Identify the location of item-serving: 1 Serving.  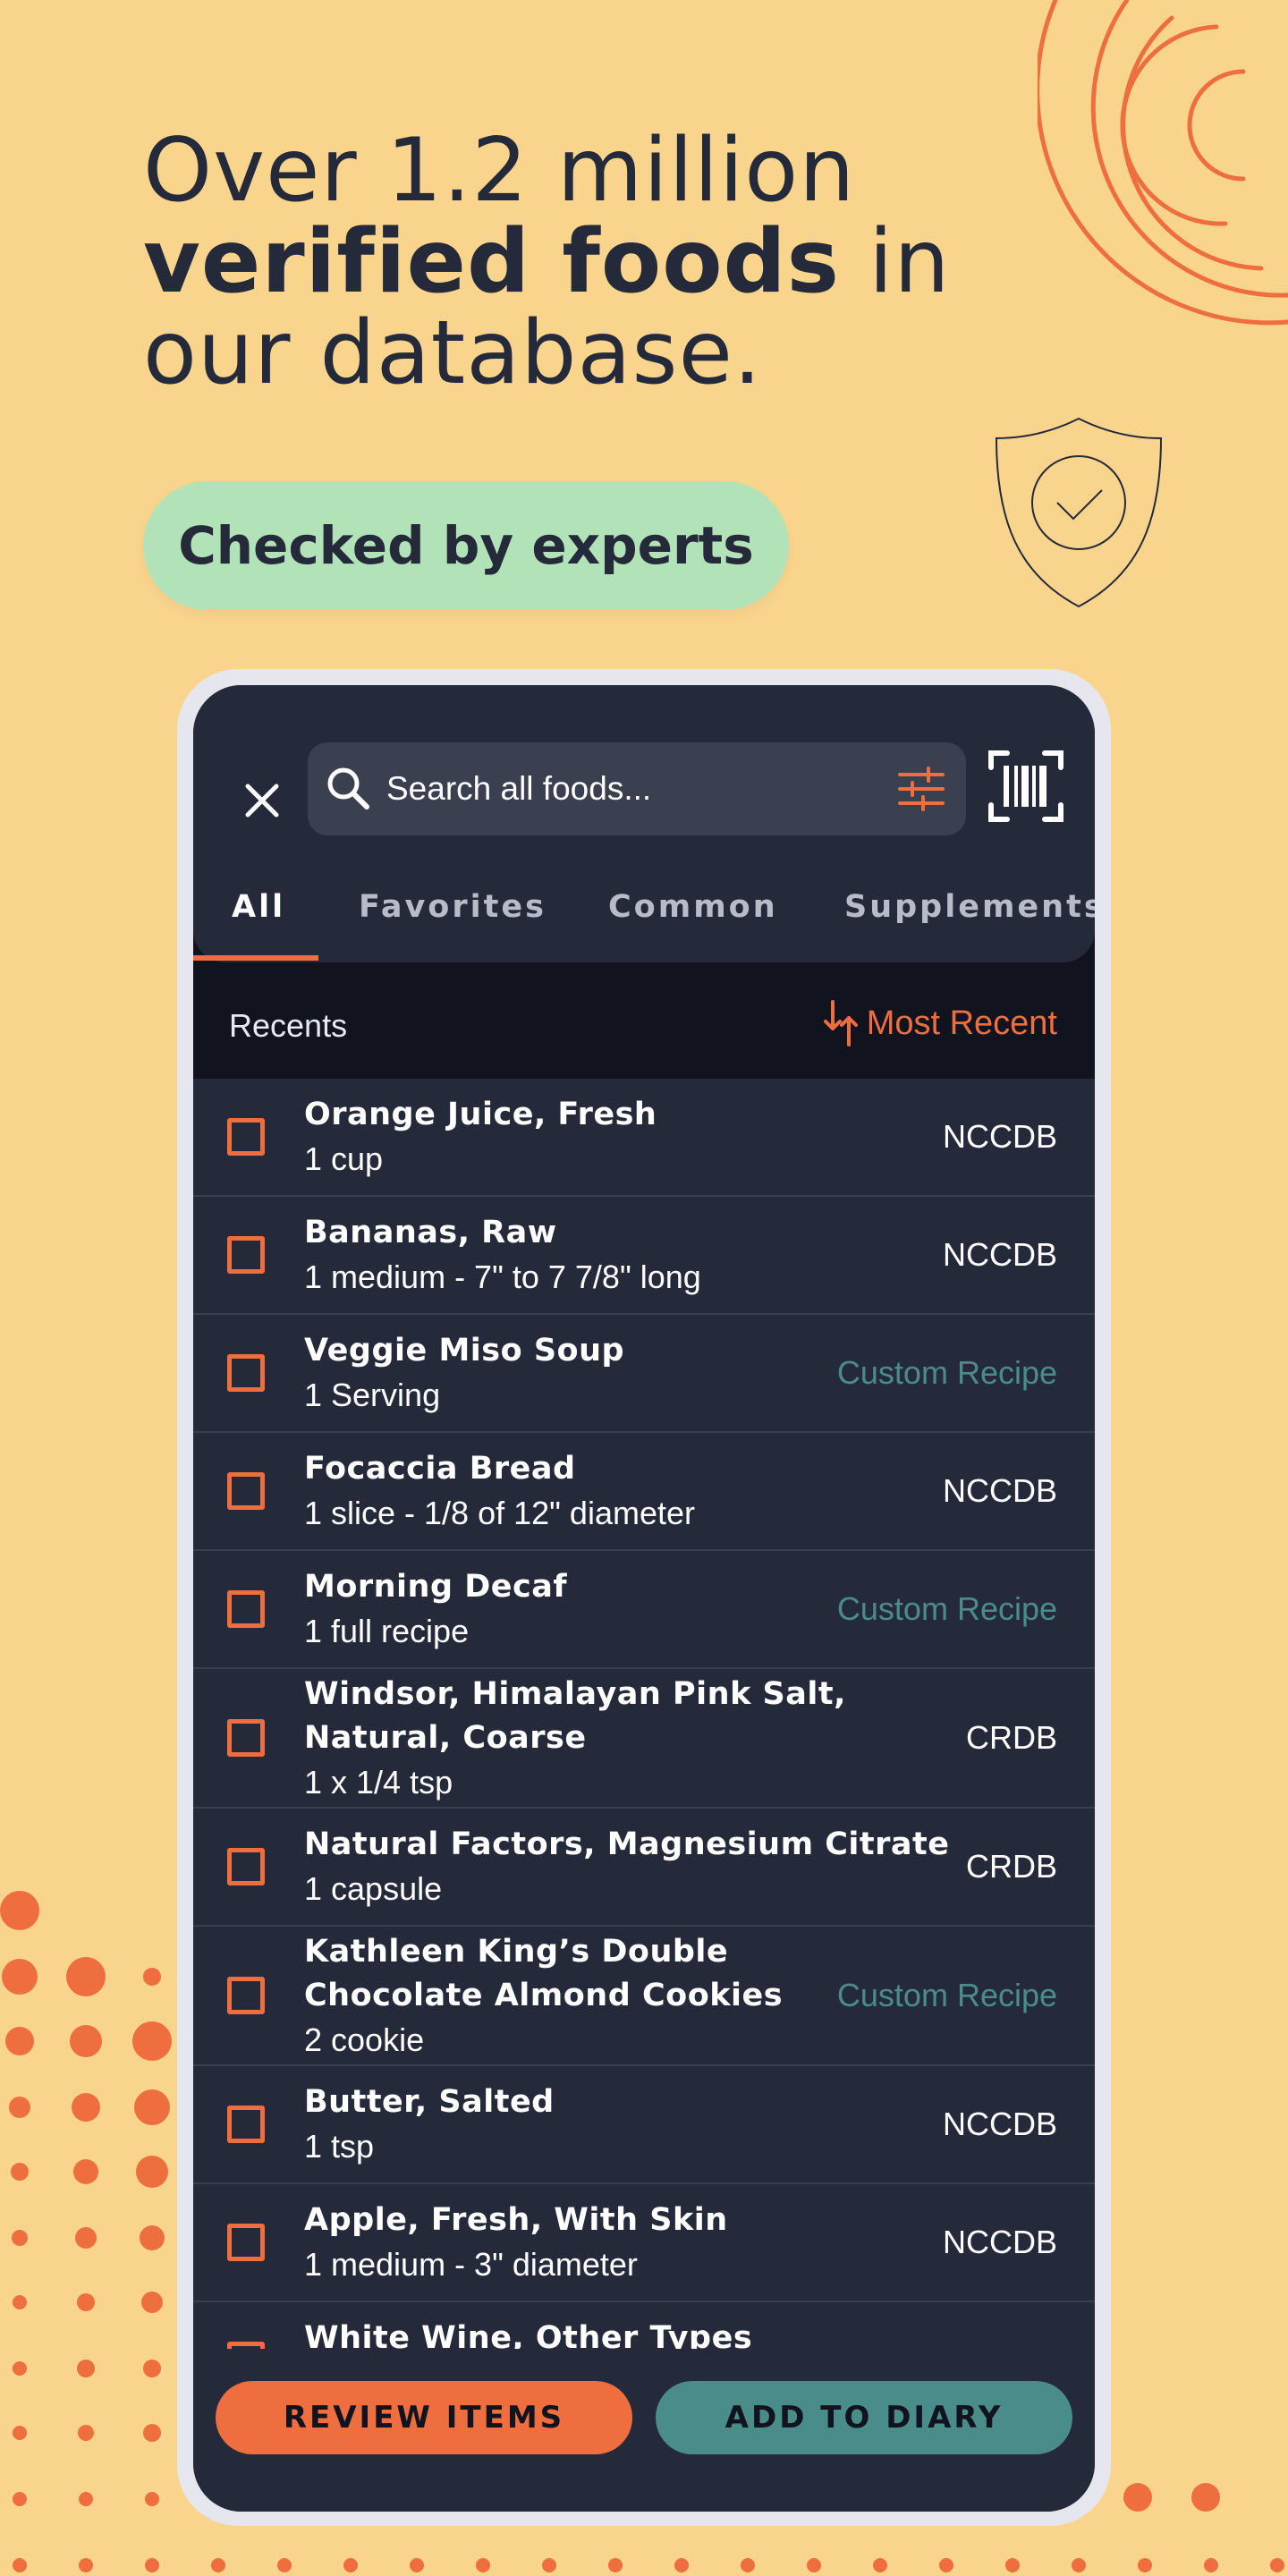
(372, 1395).